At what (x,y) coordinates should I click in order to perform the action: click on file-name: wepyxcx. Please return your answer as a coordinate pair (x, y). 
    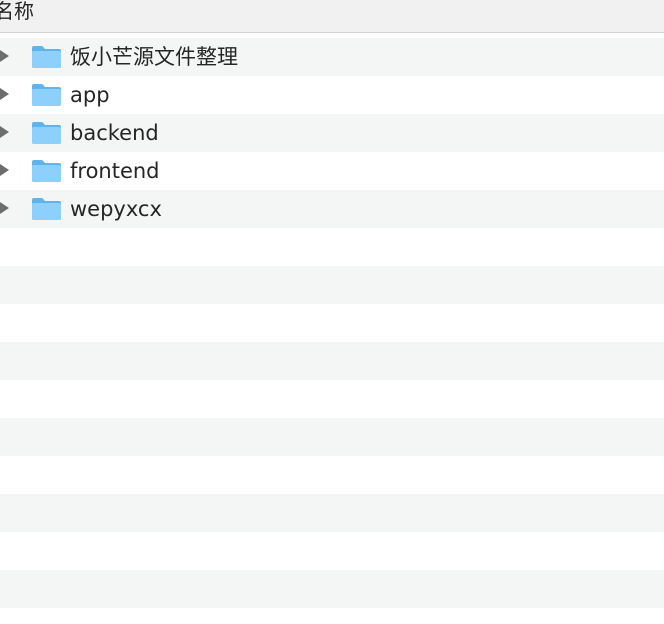
    Looking at the image, I should click on (116, 209).